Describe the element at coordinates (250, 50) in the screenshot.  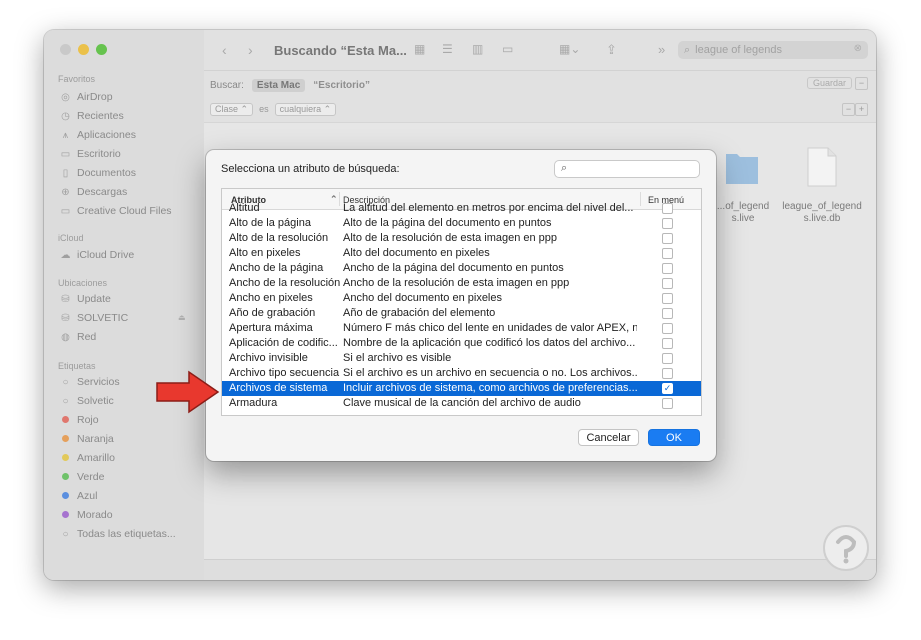
I see `forward-icon: ›` at that location.